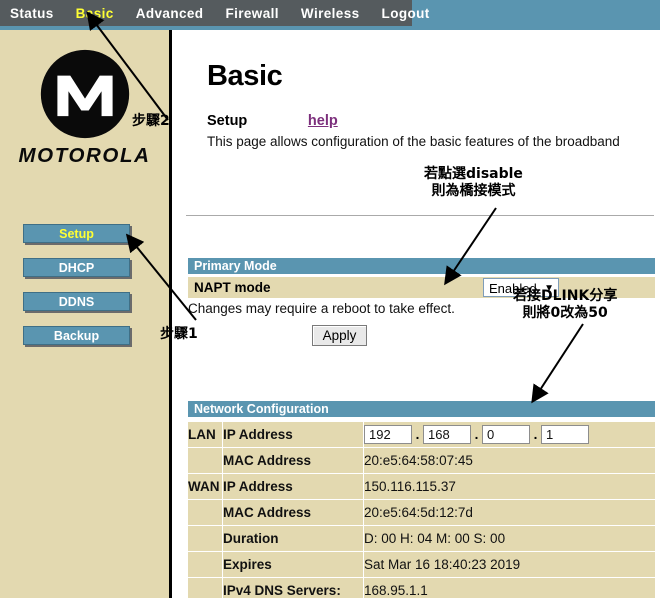  What do you see at coordinates (84, 155) in the screenshot?
I see `brand-wordmark: MOTOROLA` at bounding box center [84, 155].